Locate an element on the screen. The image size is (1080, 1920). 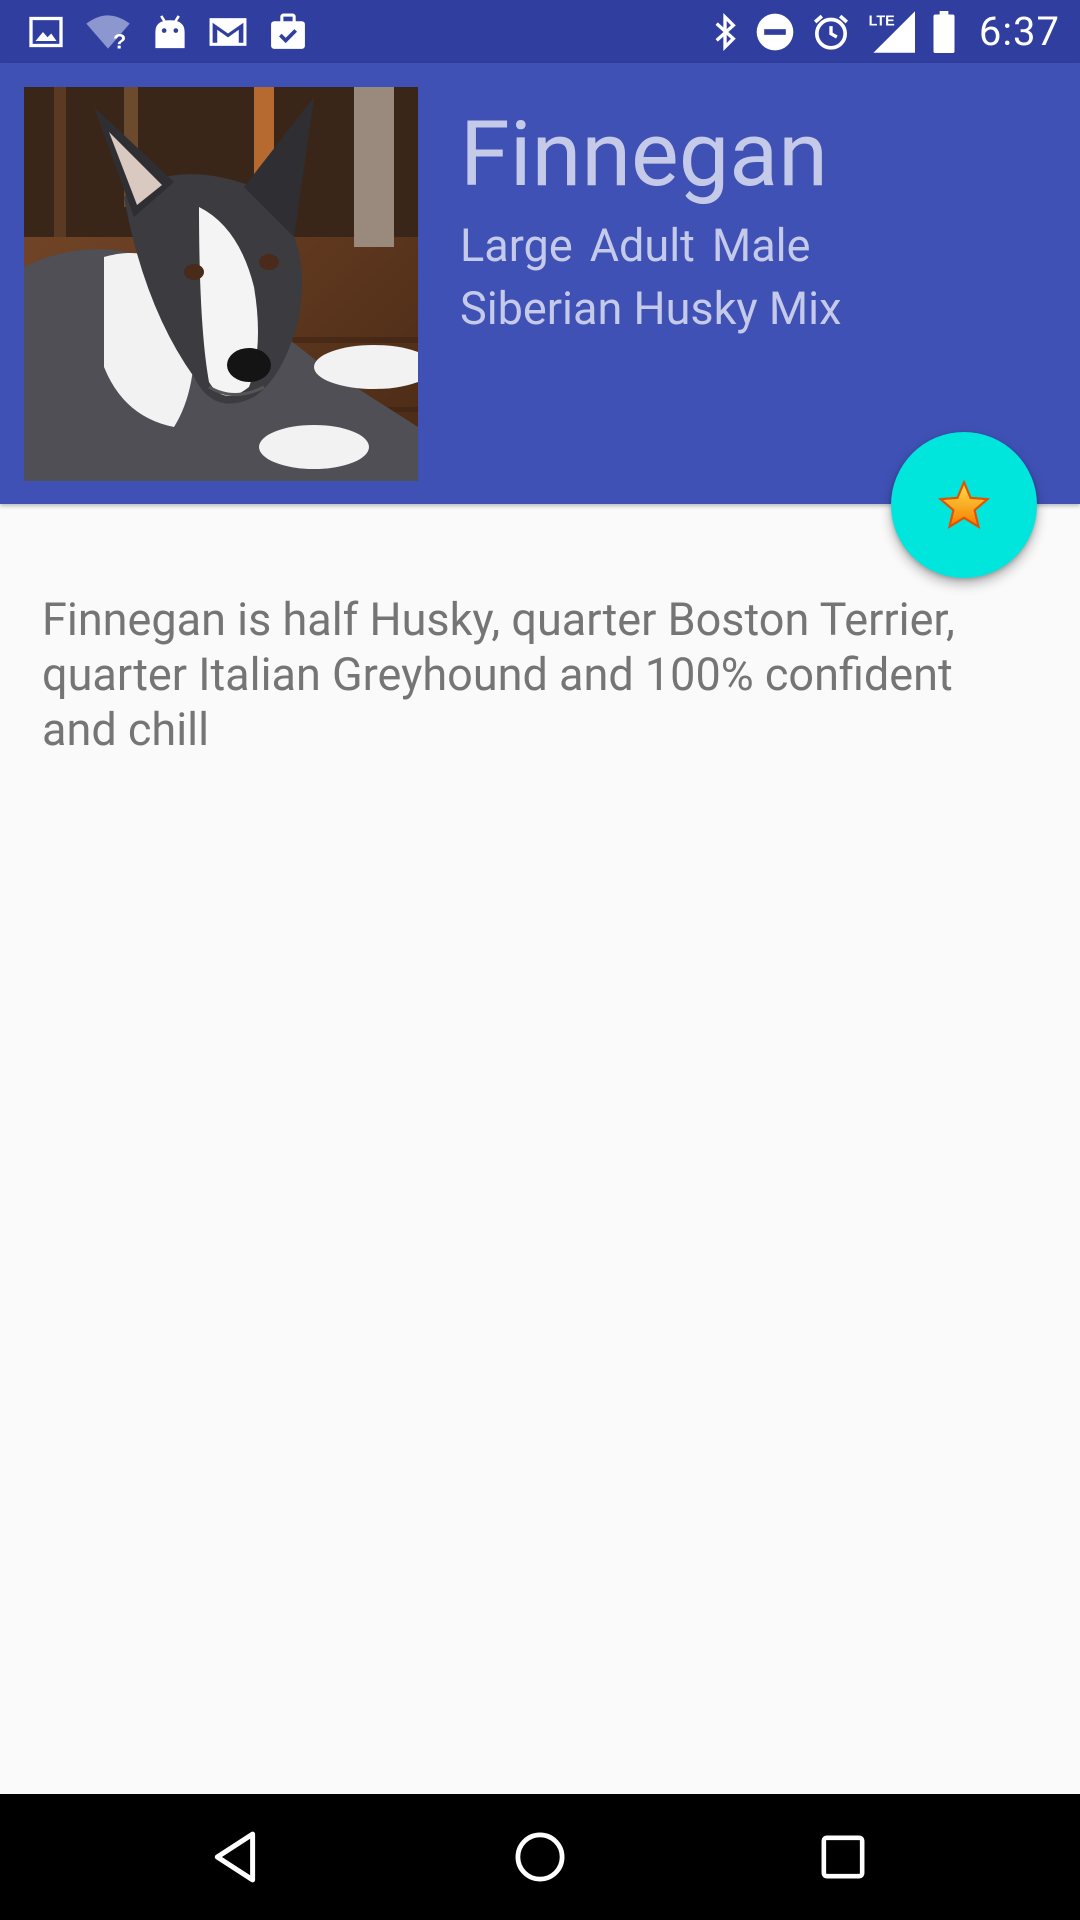
back-icon is located at coordinates (235, 1857).